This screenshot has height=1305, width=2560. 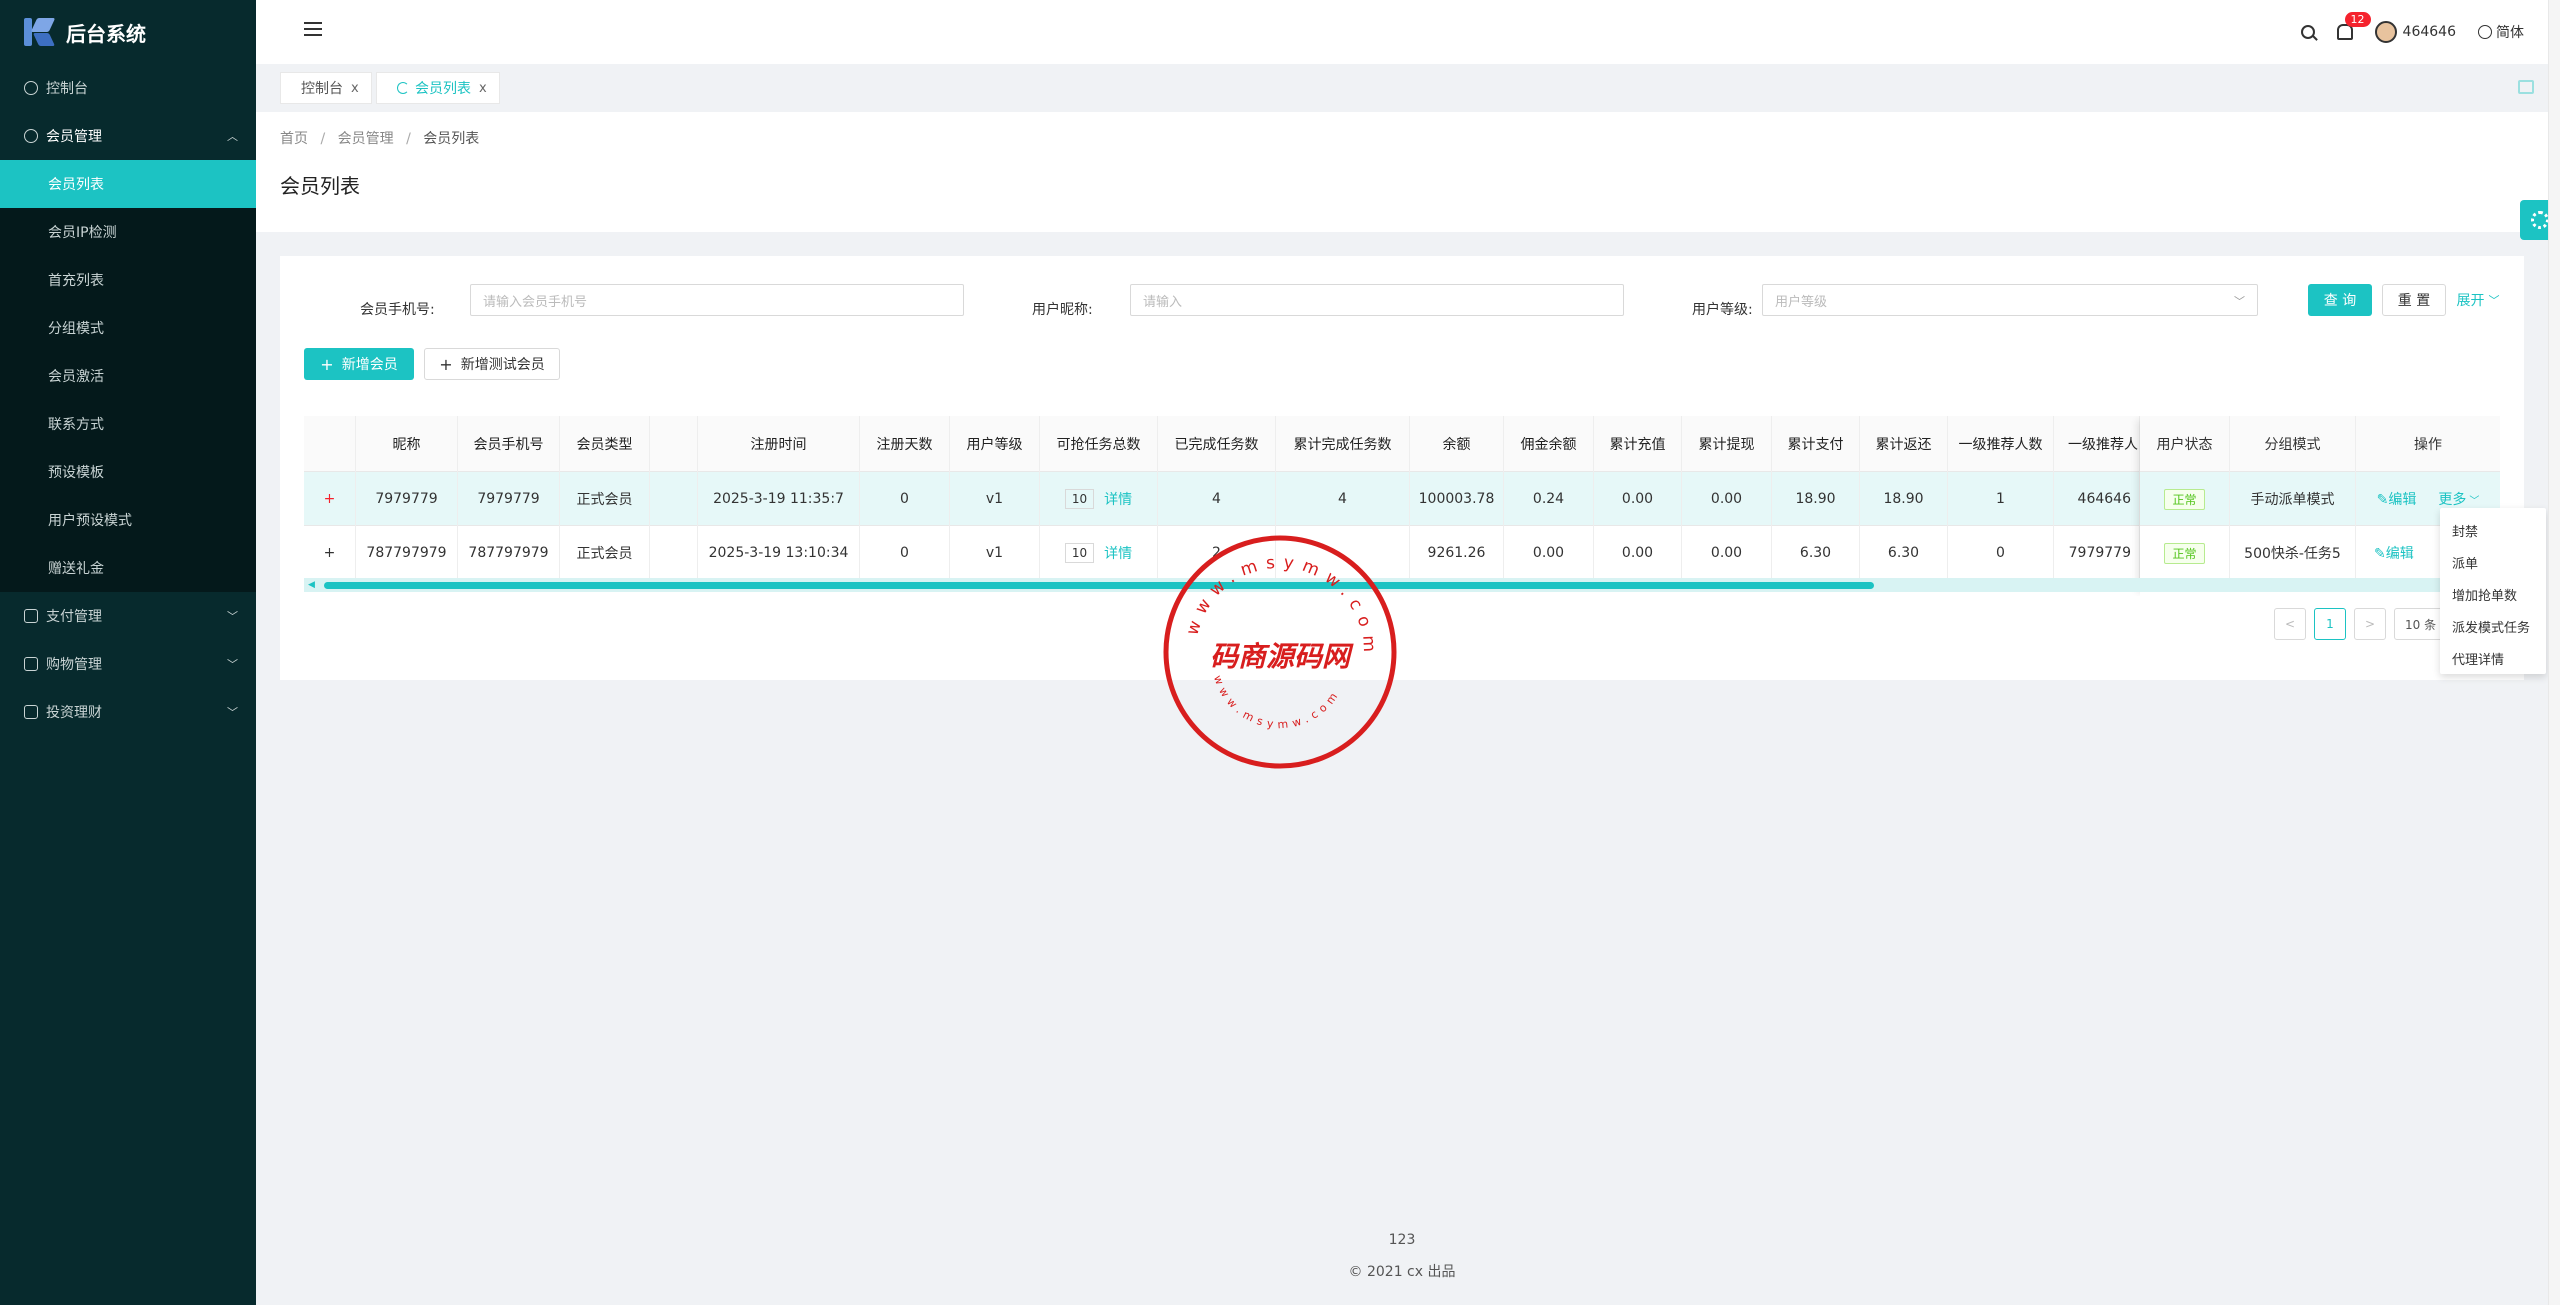 What do you see at coordinates (320, 186) in the screenshot?
I see `page-title: 会员列表` at bounding box center [320, 186].